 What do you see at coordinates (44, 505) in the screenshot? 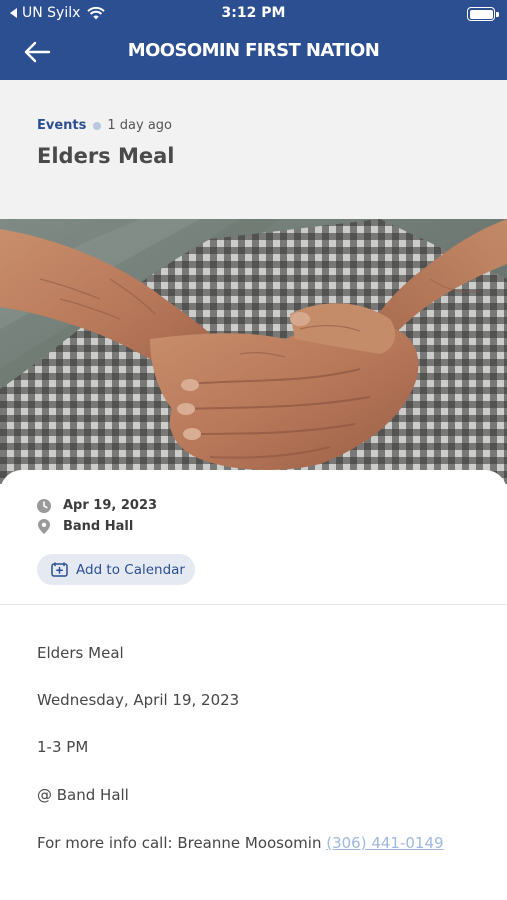
I see `clock-icon` at bounding box center [44, 505].